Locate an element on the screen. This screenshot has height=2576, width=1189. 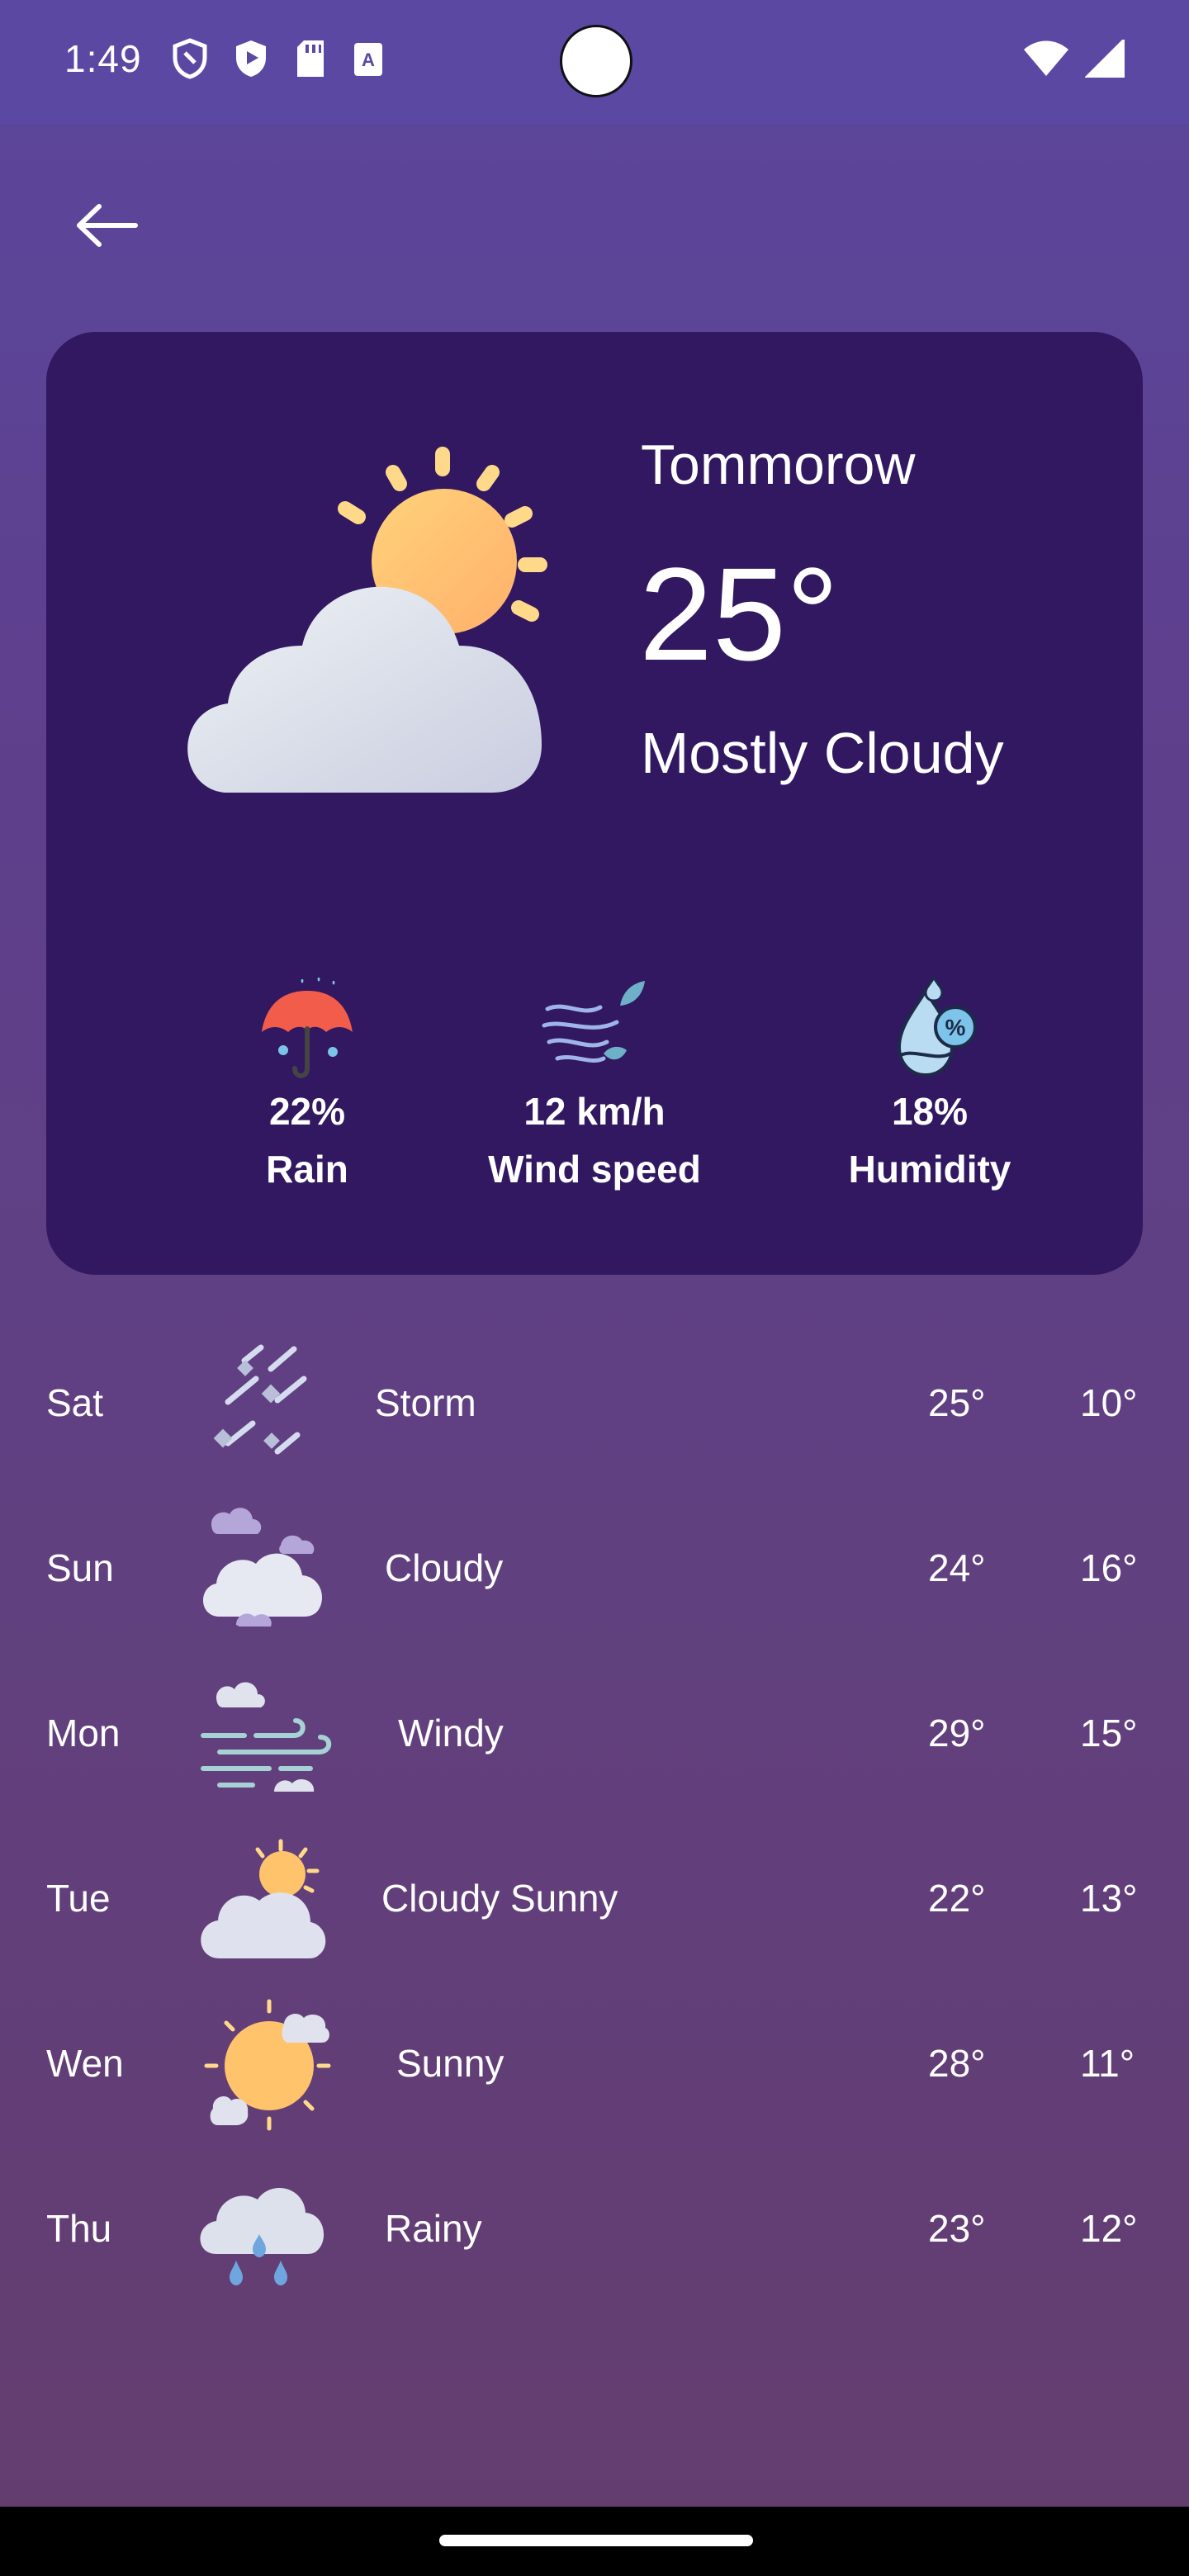
shield-icon is located at coordinates (190, 58).